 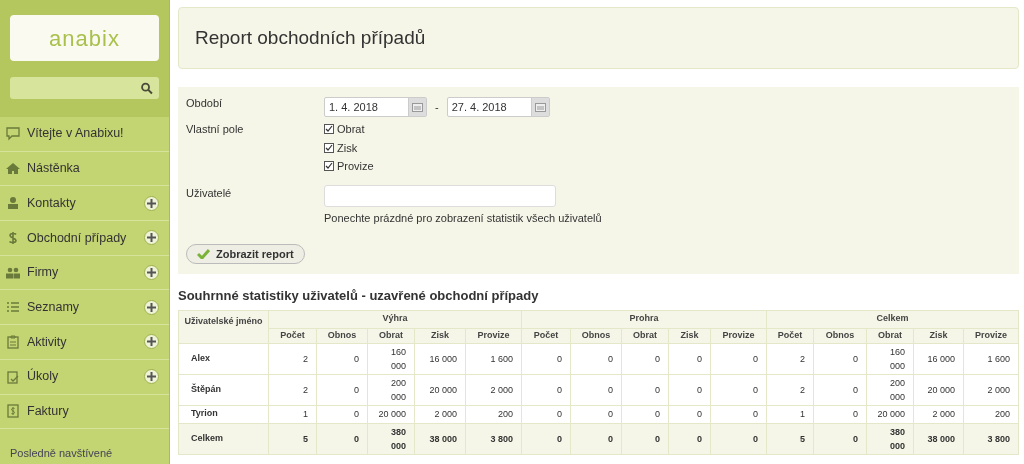 What do you see at coordinates (349, 166) in the screenshot?
I see `checkbox-option: Provize` at bounding box center [349, 166].